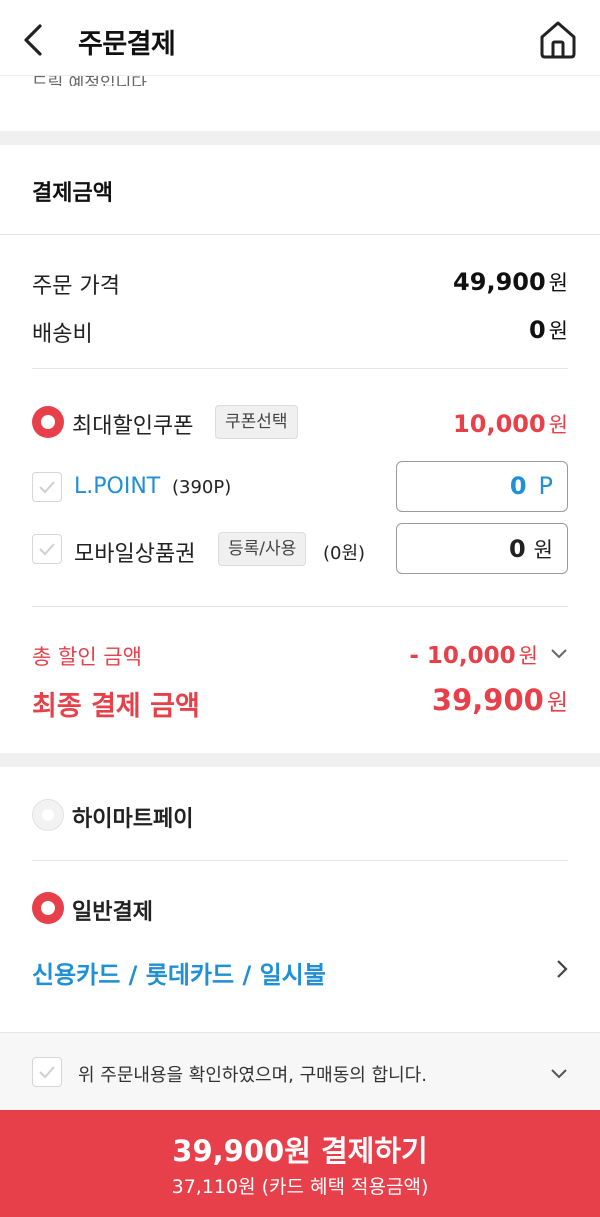 Image resolution: width=600 pixels, height=1217 pixels. Describe the element at coordinates (179, 972) in the screenshot. I see `card-selection-link: 신용카드 / 롯데카드 / 일시불` at that location.